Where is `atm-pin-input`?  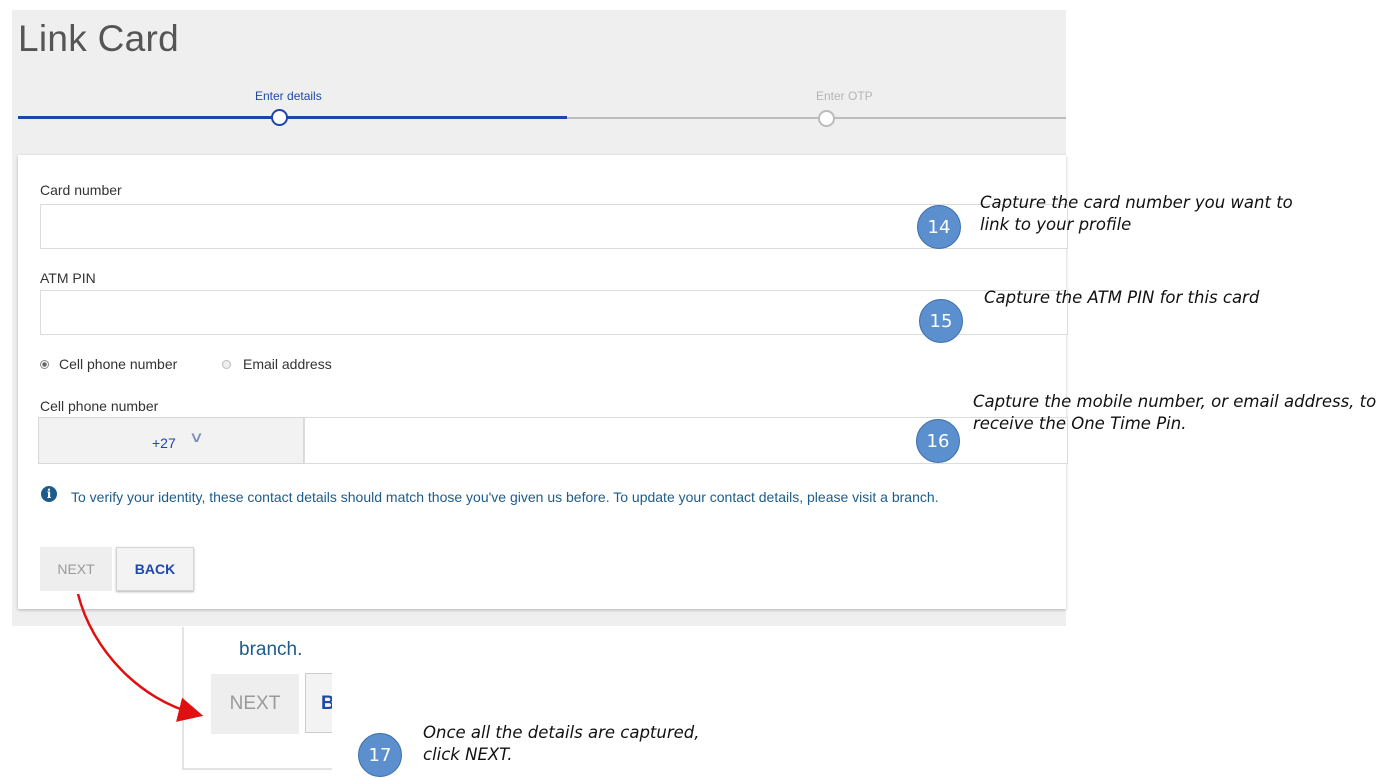
atm-pin-input is located at coordinates (554, 312).